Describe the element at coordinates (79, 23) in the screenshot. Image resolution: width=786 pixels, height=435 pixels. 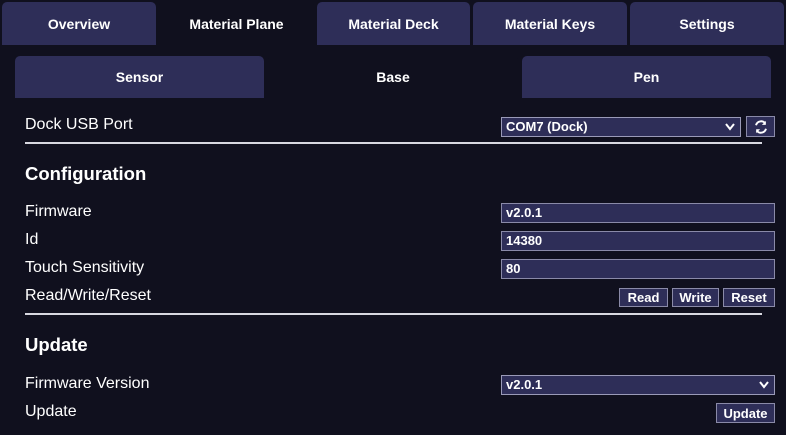
I see `tab-overview: Overview` at that location.